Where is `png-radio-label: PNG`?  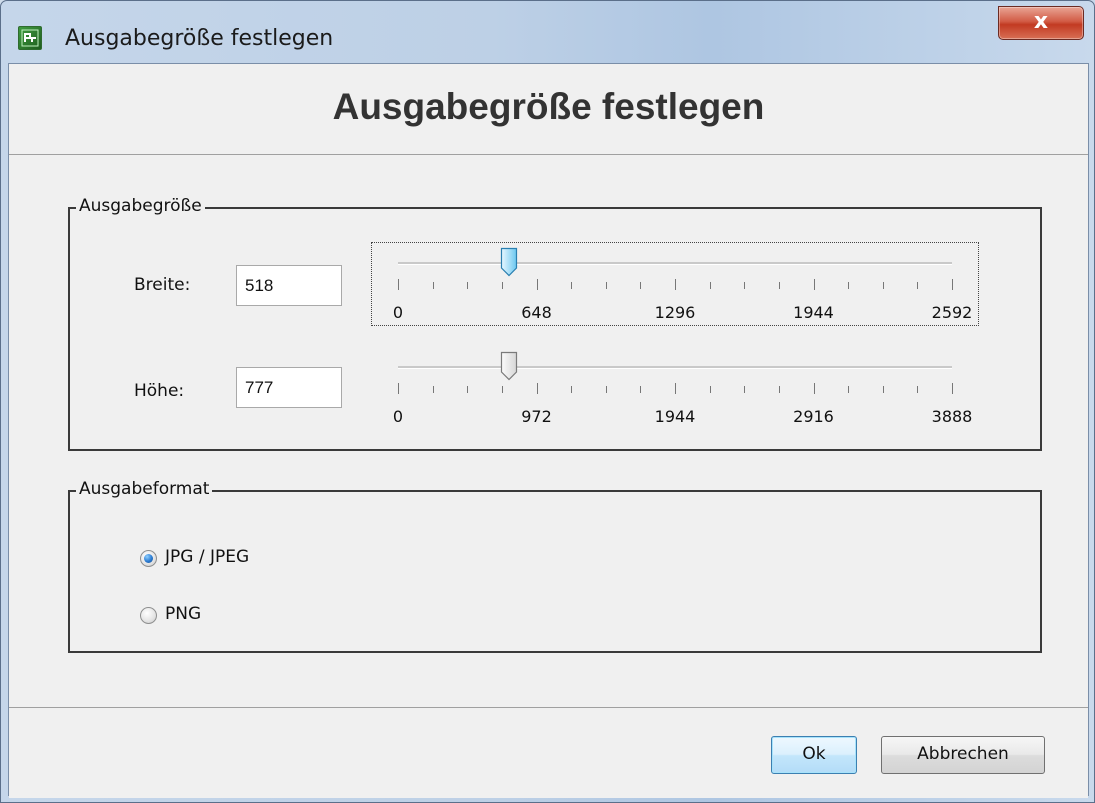 png-radio-label: PNG is located at coordinates (183, 614).